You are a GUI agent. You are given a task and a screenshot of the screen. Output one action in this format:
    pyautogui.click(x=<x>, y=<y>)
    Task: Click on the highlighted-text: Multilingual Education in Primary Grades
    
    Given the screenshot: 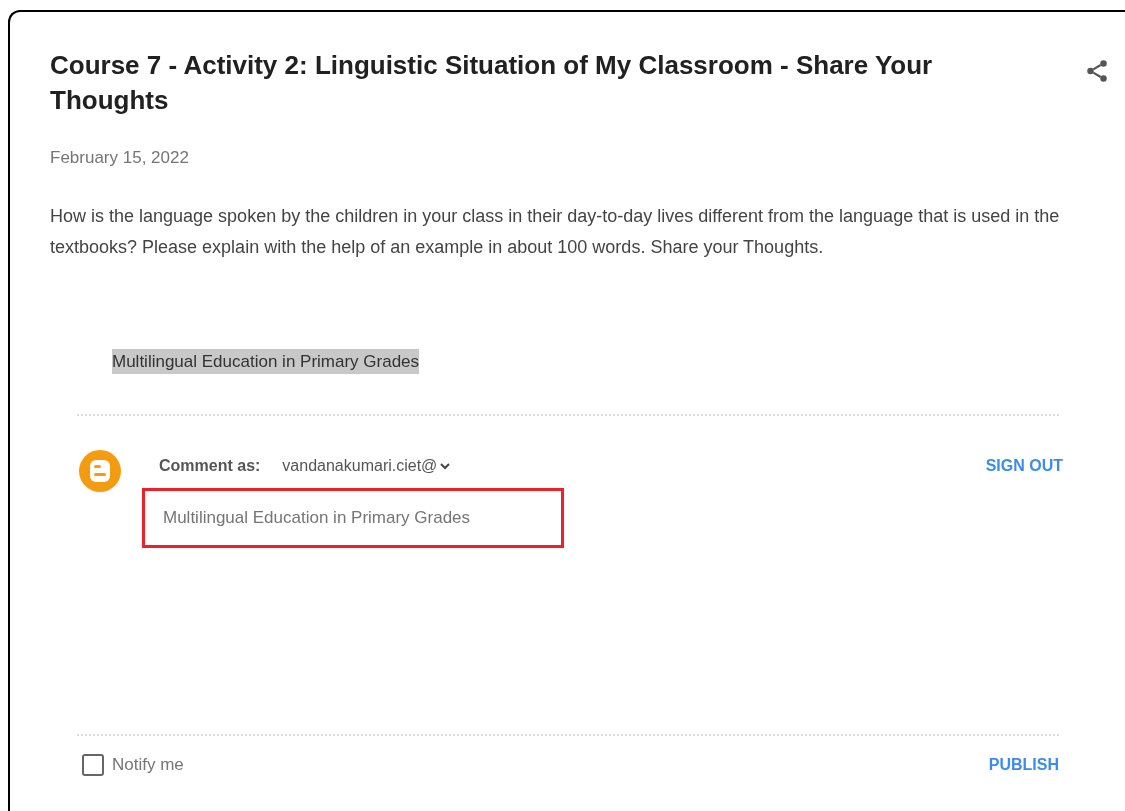 What is the action you would take?
    pyautogui.click(x=266, y=361)
    